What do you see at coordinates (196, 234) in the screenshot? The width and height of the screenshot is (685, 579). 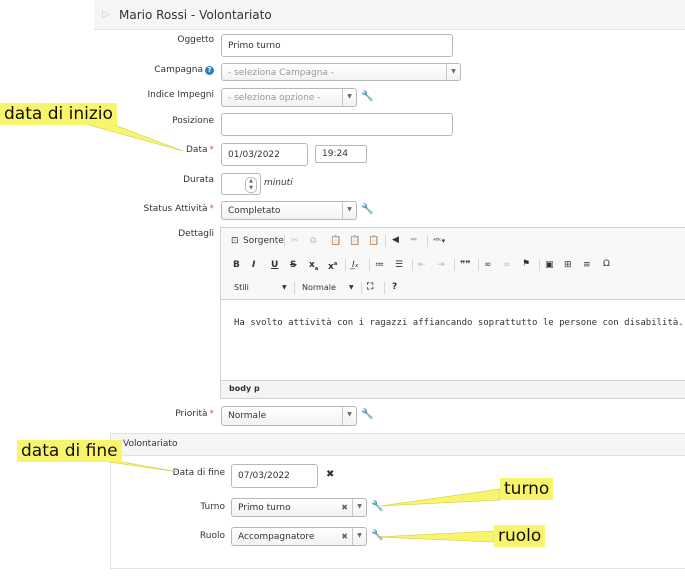 I see `dettagli-label: Dettagli` at bounding box center [196, 234].